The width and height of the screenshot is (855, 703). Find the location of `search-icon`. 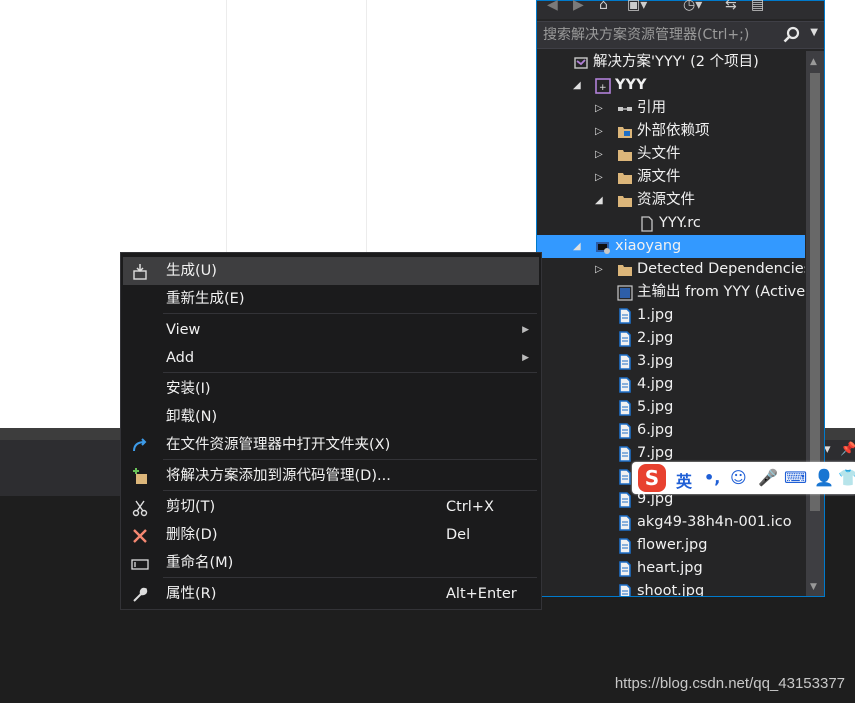

search-icon is located at coordinates (792, 35).